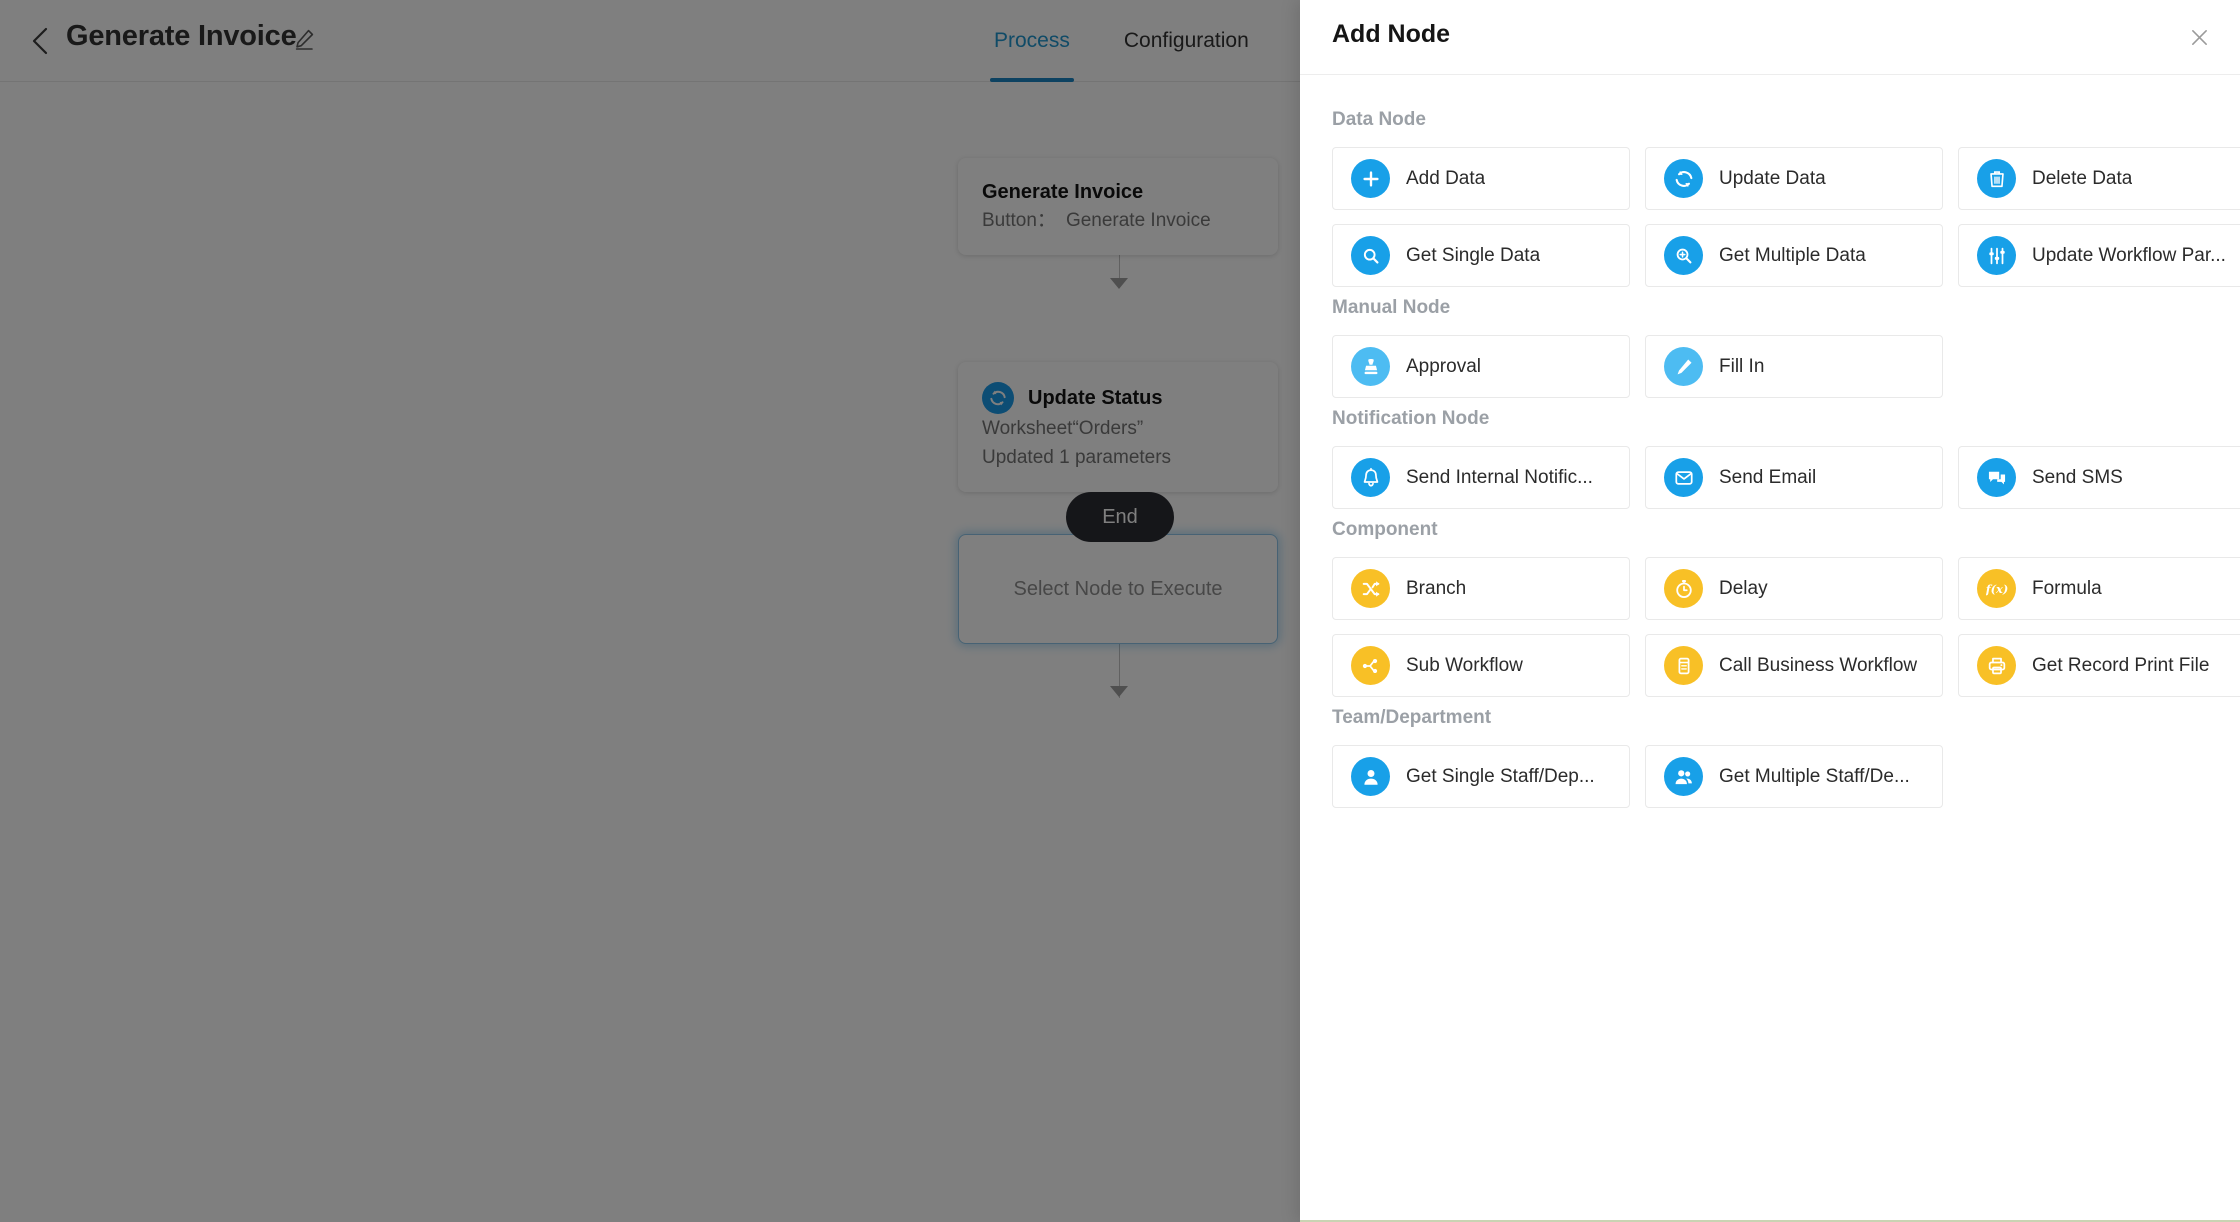 The image size is (2240, 1222). Describe the element at coordinates (1481, 588) in the screenshot. I see `node-option-branch: Branch` at that location.